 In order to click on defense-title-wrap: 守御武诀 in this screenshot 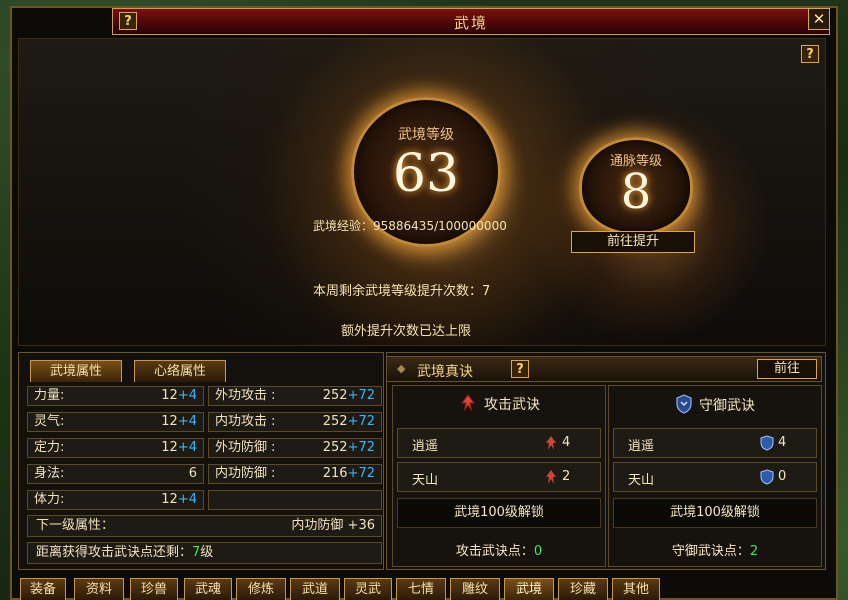, I will do `click(715, 404)`.